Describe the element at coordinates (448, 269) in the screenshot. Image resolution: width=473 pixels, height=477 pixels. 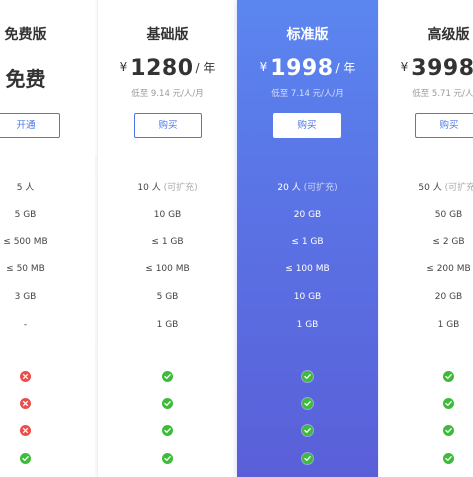
I see `spec-upload-size: ≤ 200 MB` at that location.